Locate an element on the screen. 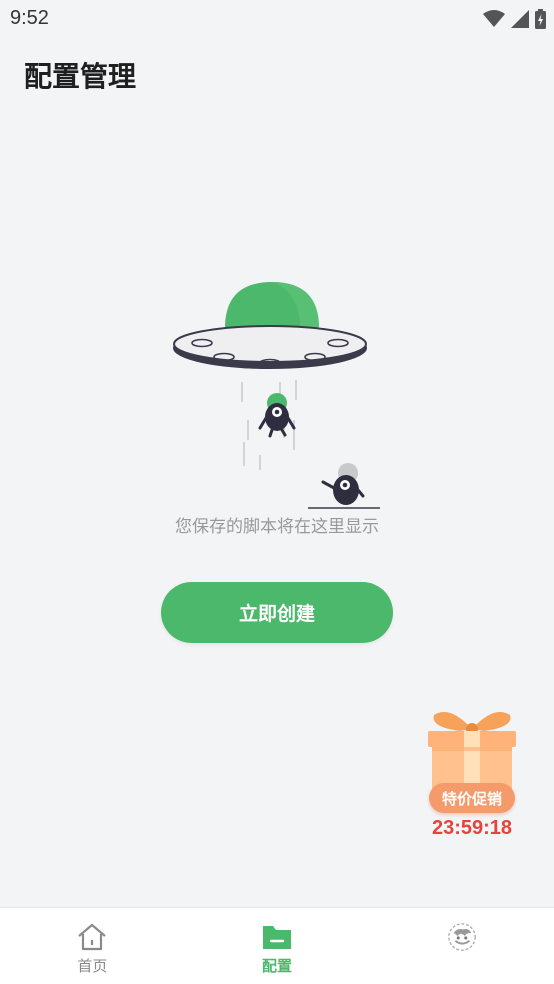  signal-icon is located at coordinates (520, 19).